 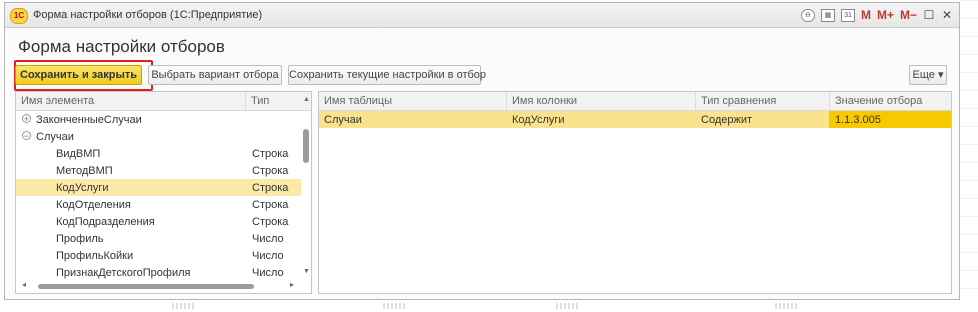 I want to click on filter-row: Случаи КодУслуги Содержит 1.1.3.005, so click(x=635, y=119).